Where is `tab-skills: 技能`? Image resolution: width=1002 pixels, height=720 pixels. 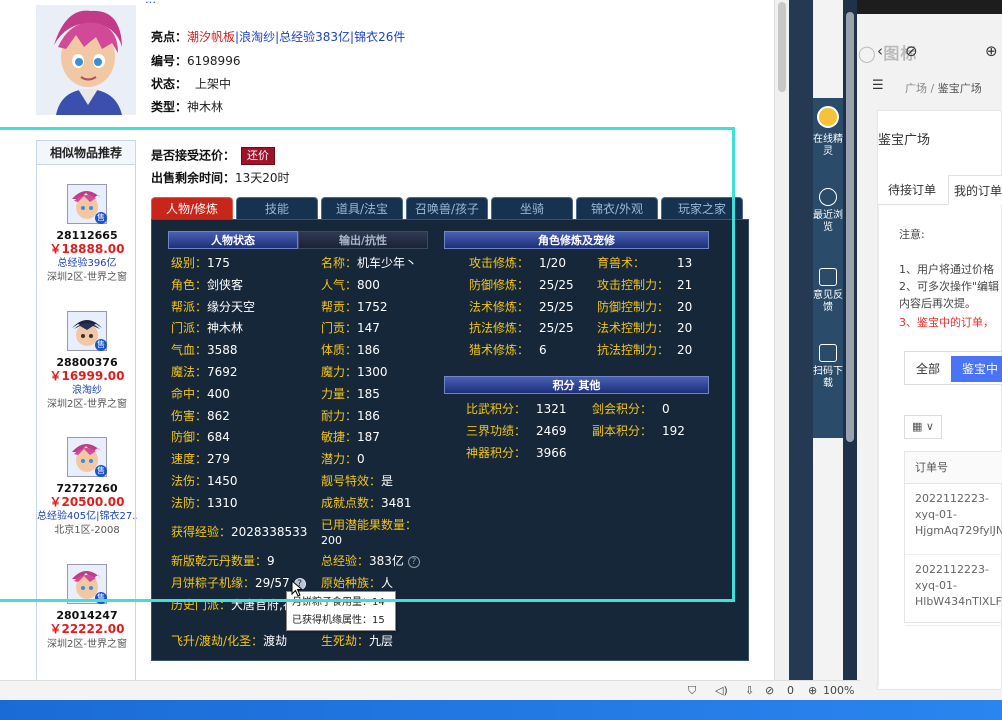 tab-skills: 技能 is located at coordinates (277, 208).